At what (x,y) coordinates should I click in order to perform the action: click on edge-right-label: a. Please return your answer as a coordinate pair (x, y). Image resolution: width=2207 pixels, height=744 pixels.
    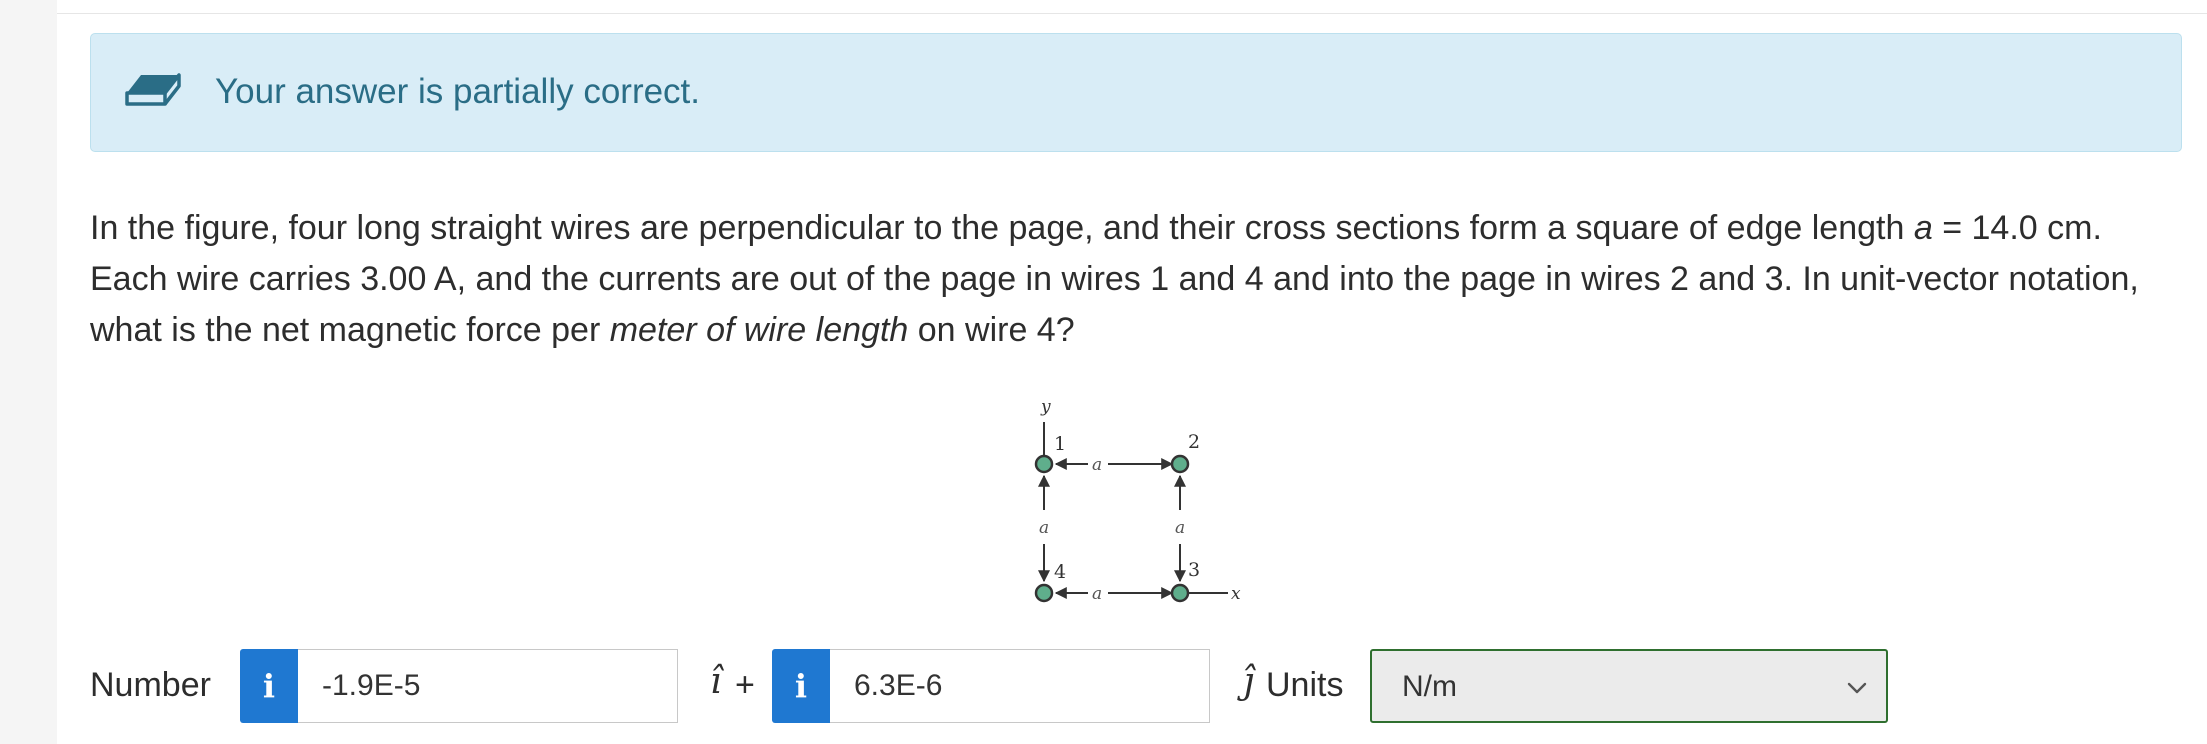
    Looking at the image, I should click on (1180, 528).